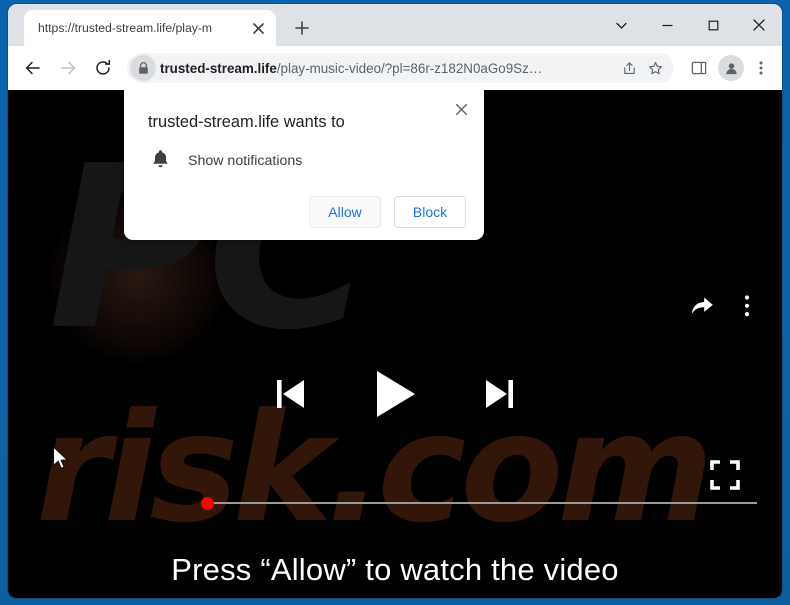 This screenshot has width=790, height=605. Describe the element at coordinates (68, 68) in the screenshot. I see `forward-button` at that location.